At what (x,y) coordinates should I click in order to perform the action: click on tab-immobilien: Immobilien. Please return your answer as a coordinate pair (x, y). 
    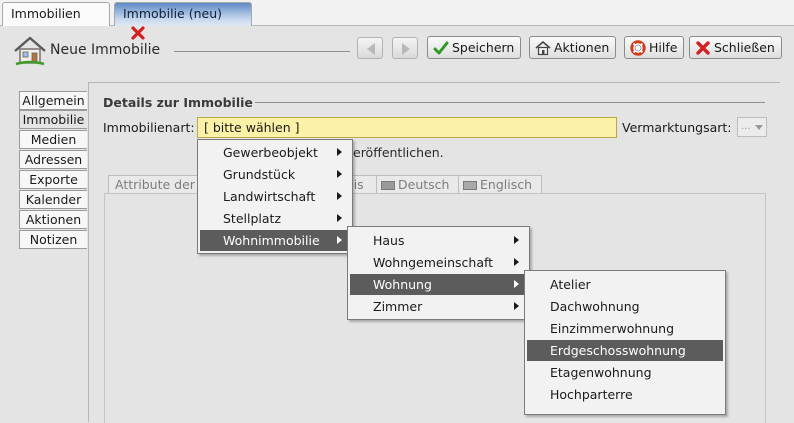
    Looking at the image, I should click on (56, 14).